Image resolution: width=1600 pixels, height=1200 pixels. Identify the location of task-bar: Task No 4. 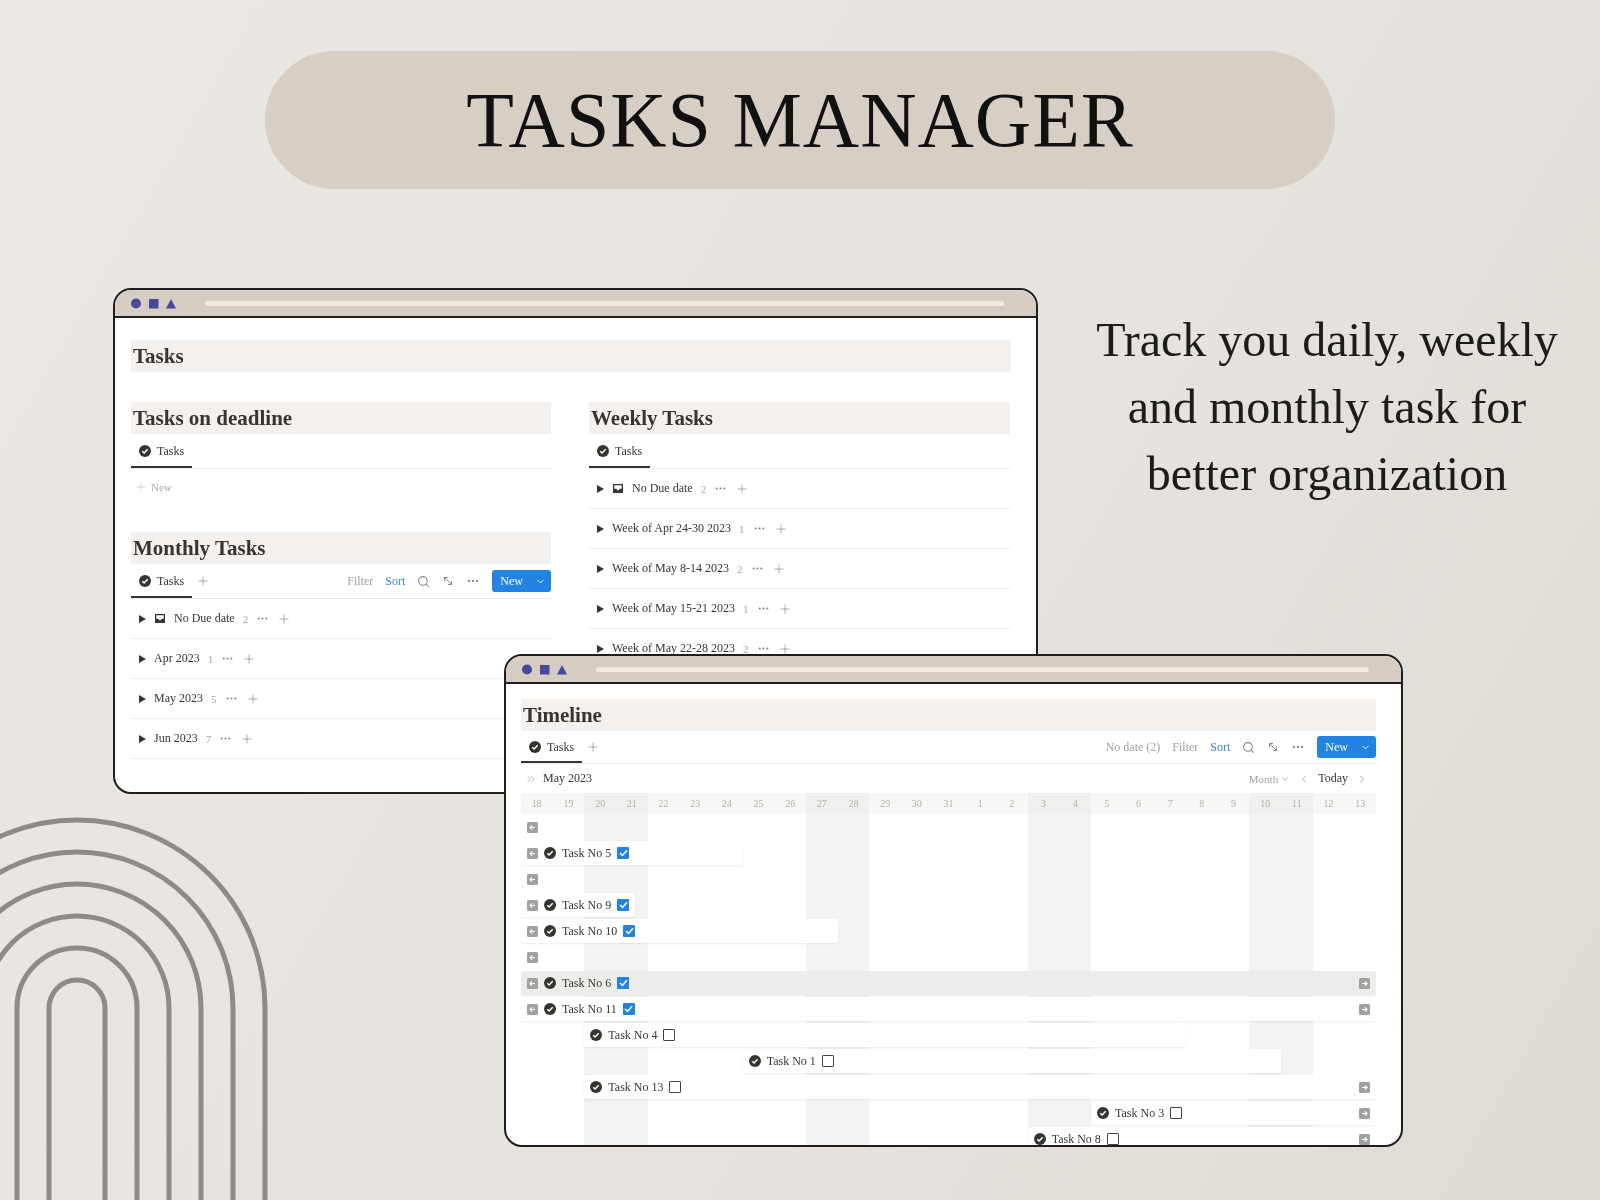
(885, 1035).